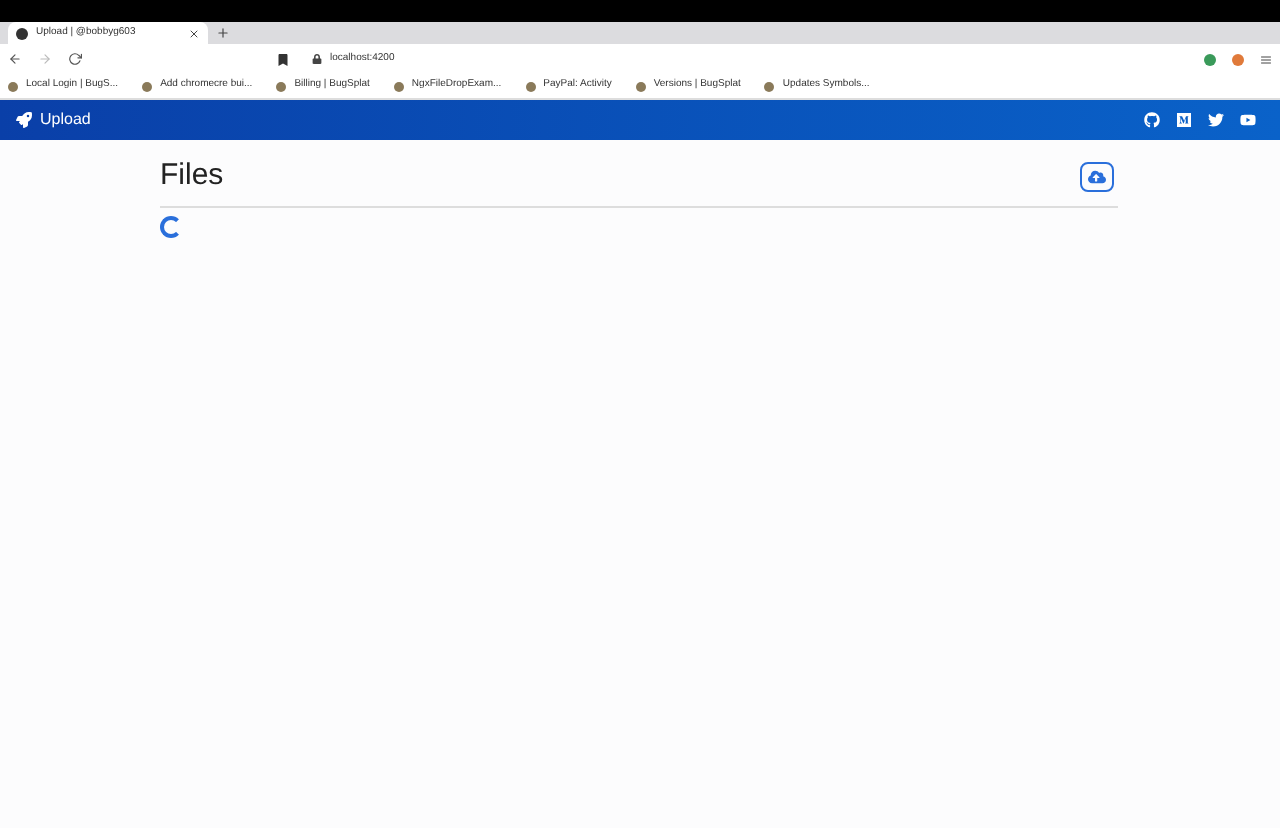 The width and height of the screenshot is (1280, 828). What do you see at coordinates (53, 120) in the screenshot?
I see `brand-link: Upload` at bounding box center [53, 120].